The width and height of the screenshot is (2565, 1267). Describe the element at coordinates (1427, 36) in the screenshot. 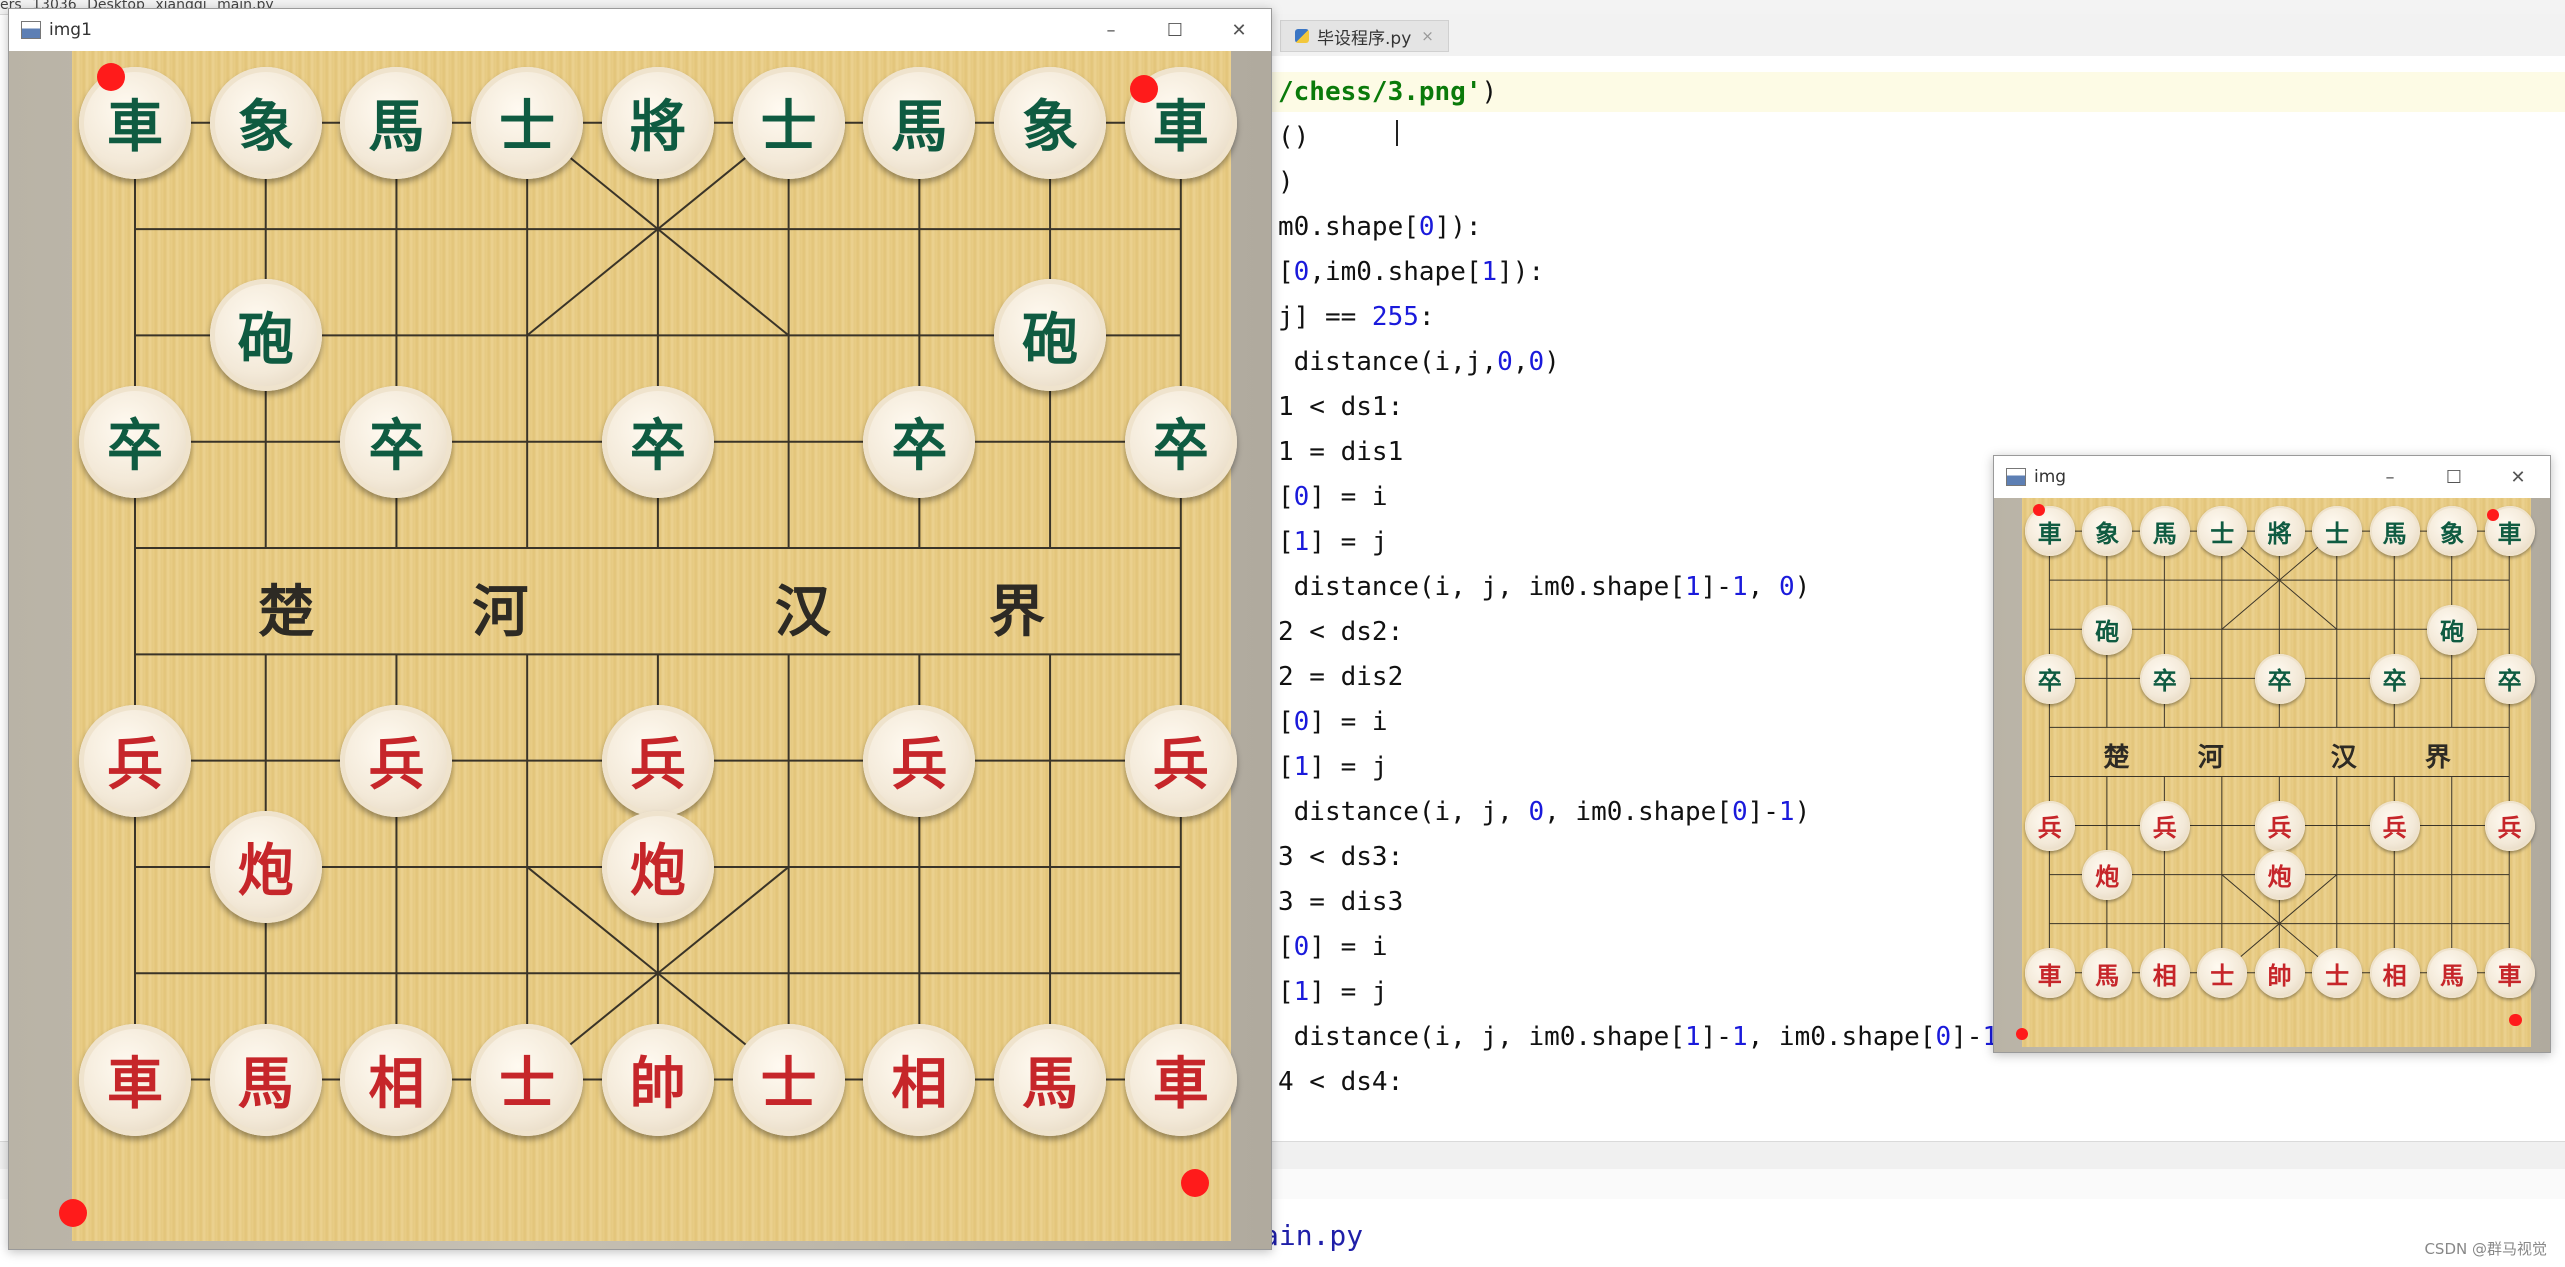

I see `tab-close-icon: ×` at that location.